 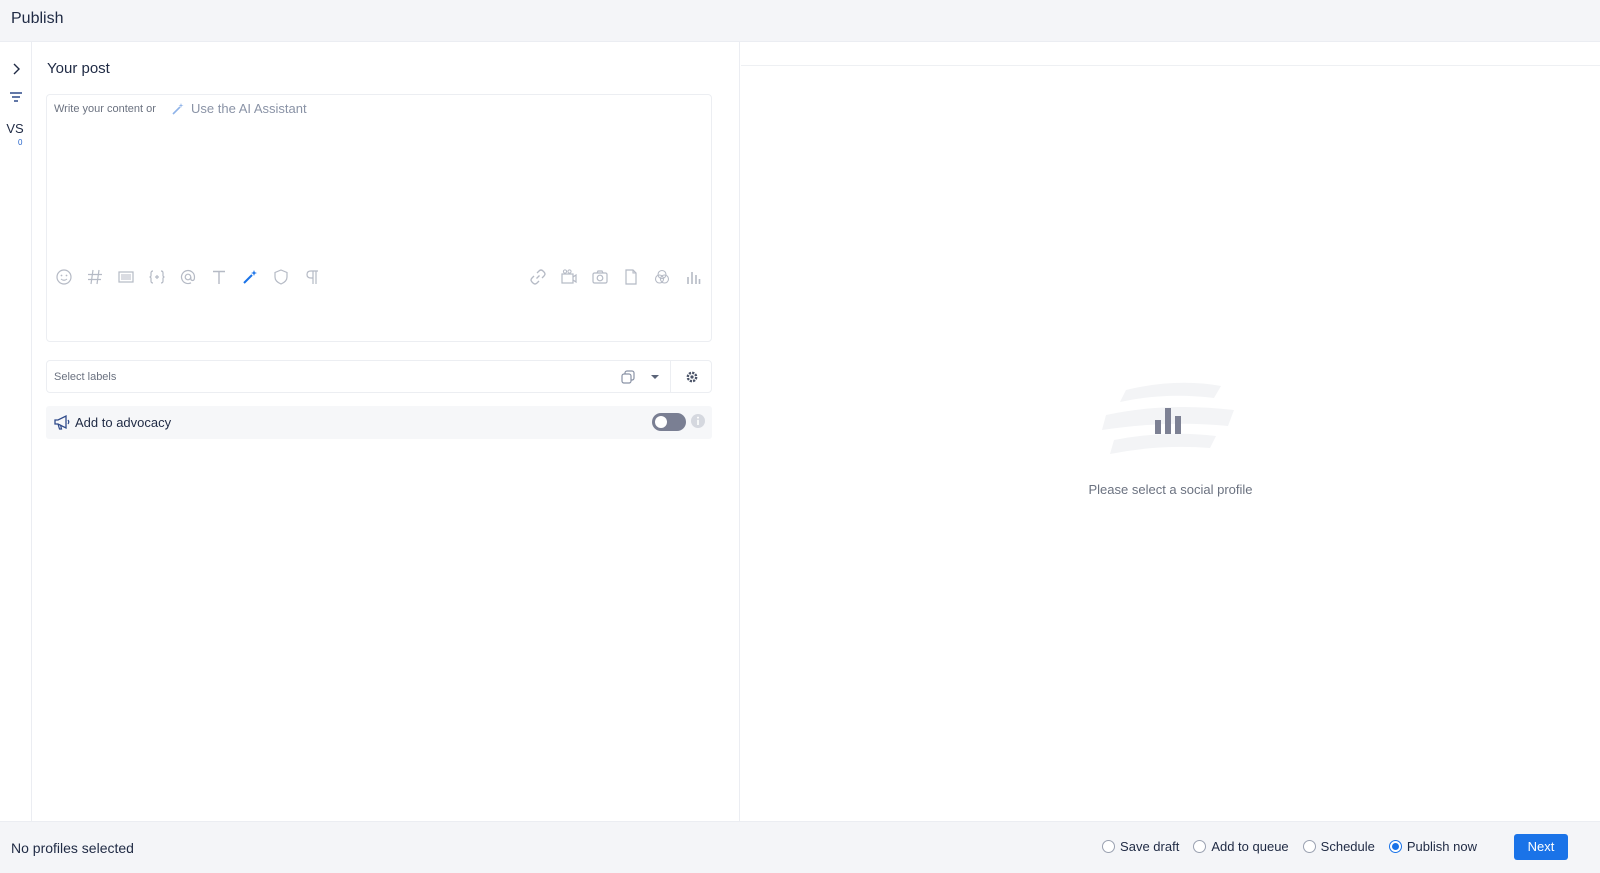 What do you see at coordinates (692, 377) in the screenshot?
I see `gear-icon` at bounding box center [692, 377].